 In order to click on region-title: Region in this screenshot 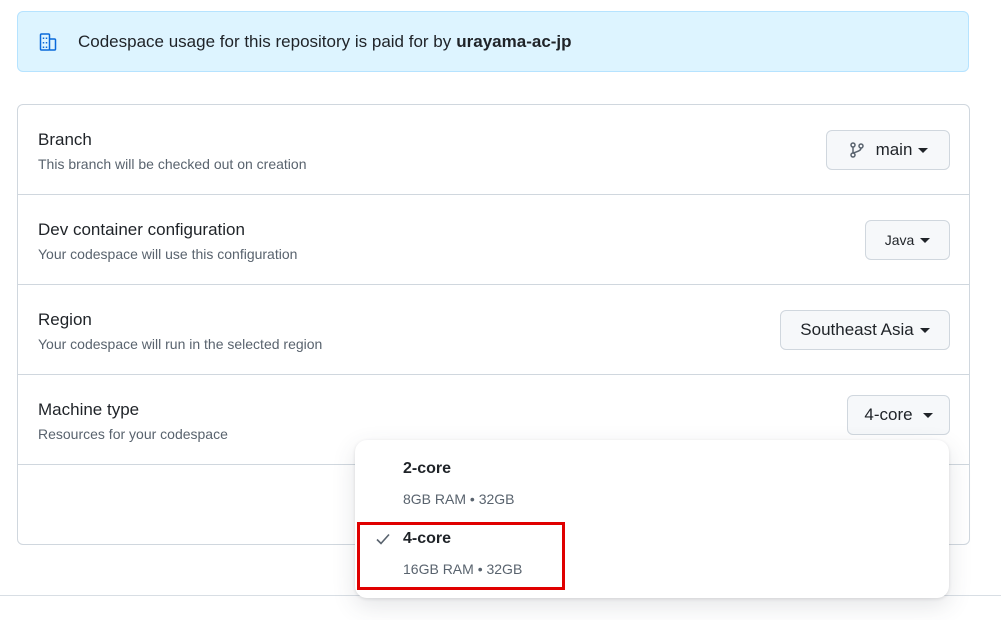, I will do `click(65, 319)`.